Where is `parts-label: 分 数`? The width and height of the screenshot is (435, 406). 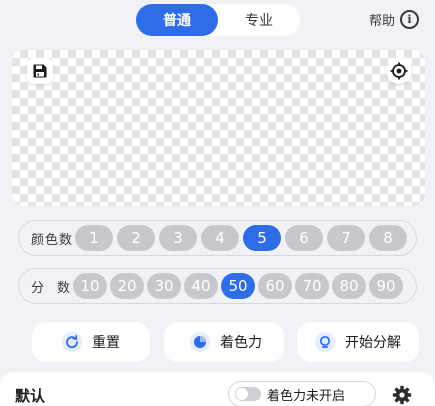 parts-label: 分 数 is located at coordinates (51, 288).